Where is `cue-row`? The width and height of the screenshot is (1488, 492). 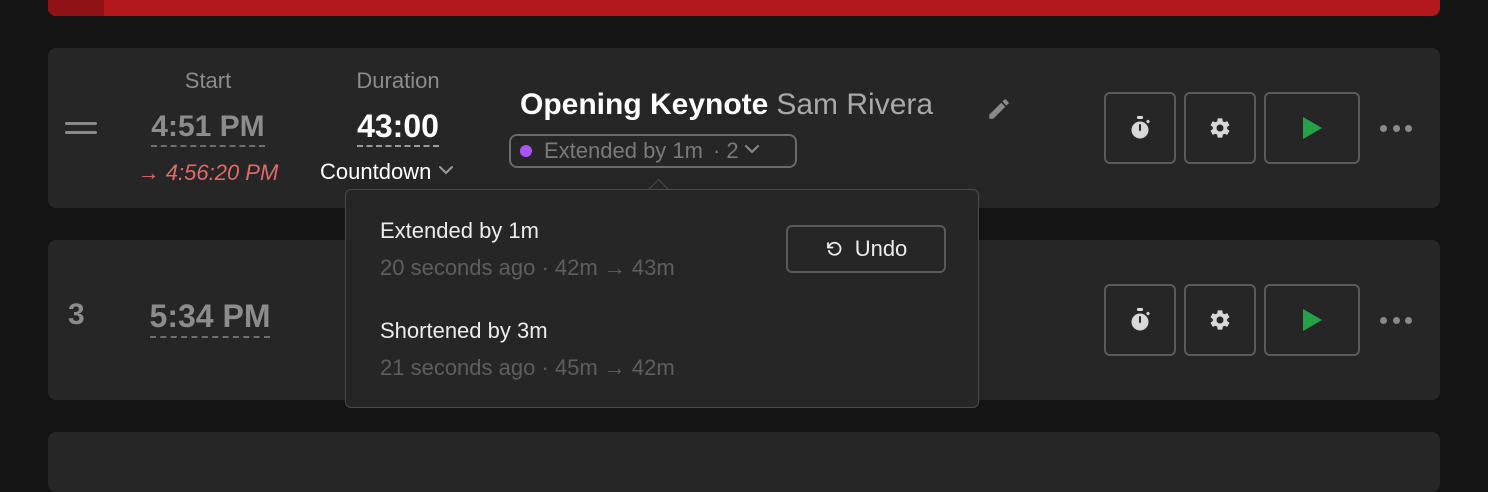
cue-row is located at coordinates (744, 462).